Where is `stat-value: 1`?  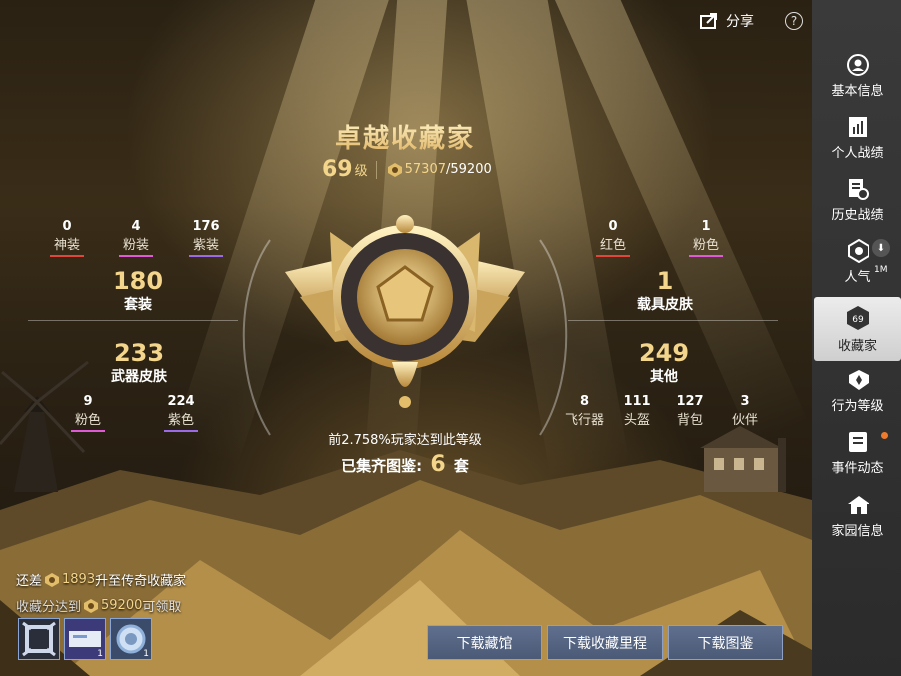
stat-value: 1 is located at coordinates (706, 226).